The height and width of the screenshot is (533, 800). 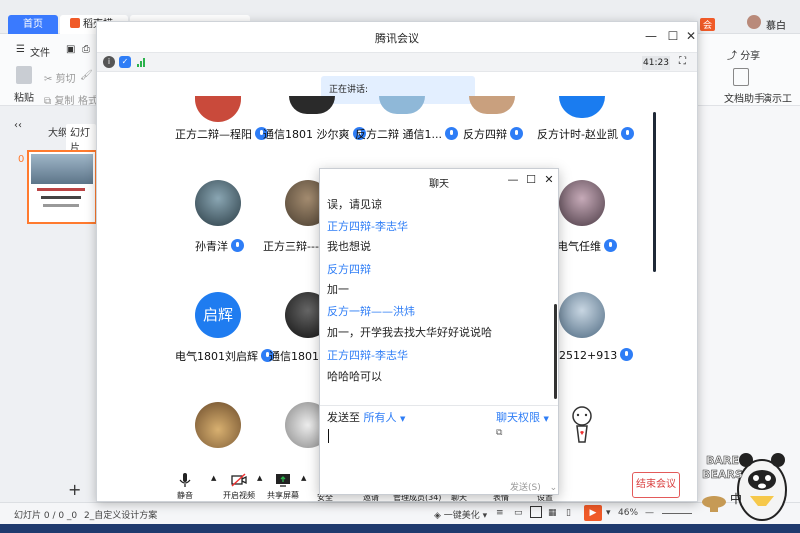 What do you see at coordinates (60, 77) in the screenshot?
I see `cut-button: ✂ 剪切` at bounding box center [60, 77].